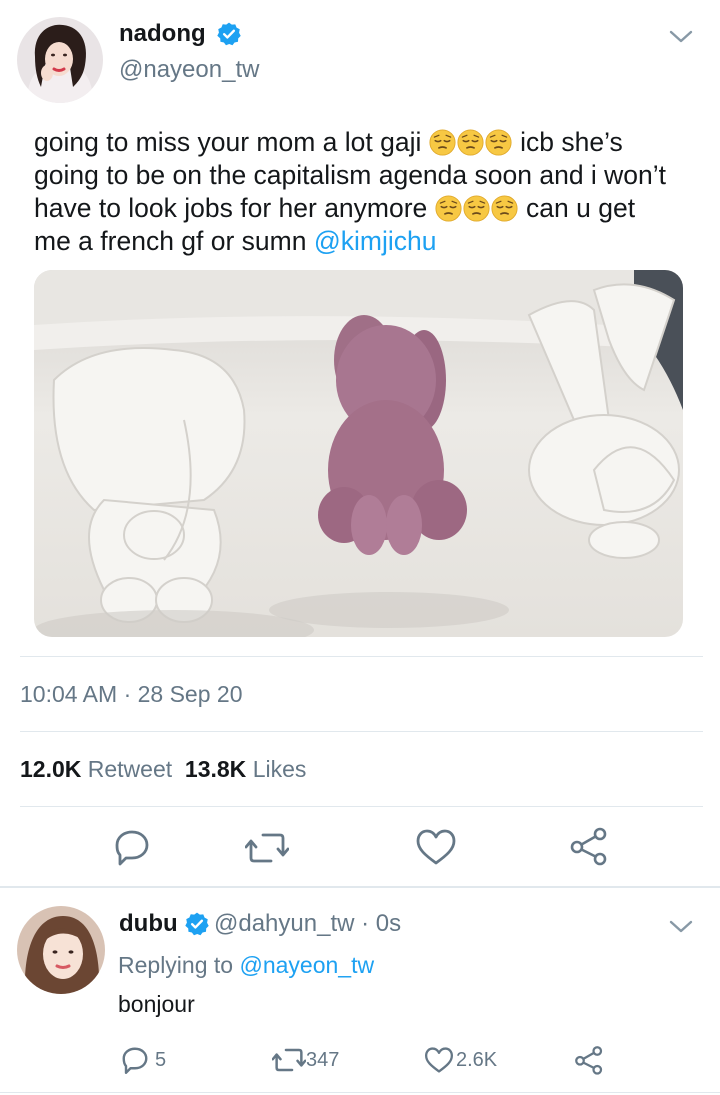  Describe the element at coordinates (280, 769) in the screenshot. I see `likes-label: Likes` at that location.